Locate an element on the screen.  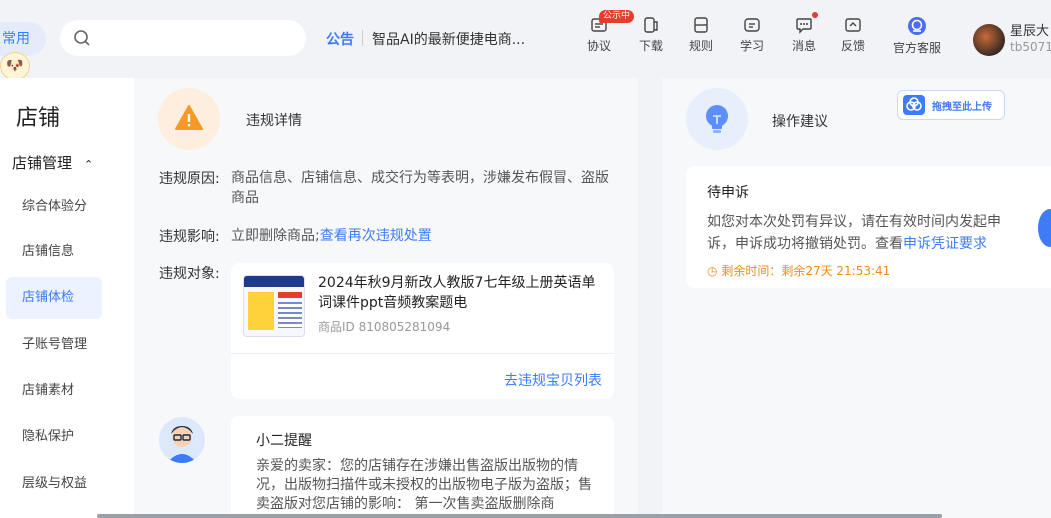
sidebar-item-sub-accounts: 子账号管理 is located at coordinates (54, 345).